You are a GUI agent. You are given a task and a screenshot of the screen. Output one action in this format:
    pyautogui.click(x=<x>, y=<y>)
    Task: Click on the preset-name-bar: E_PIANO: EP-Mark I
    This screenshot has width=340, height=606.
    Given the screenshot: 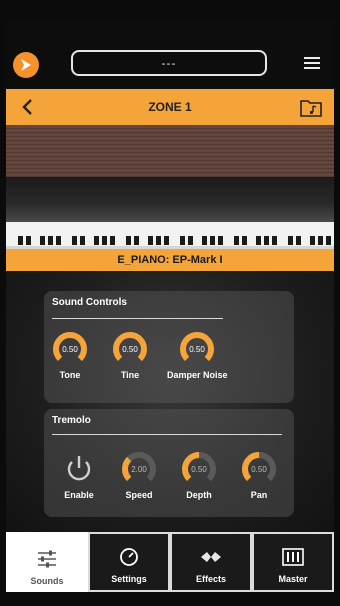 What is the action you would take?
    pyautogui.click(x=170, y=260)
    